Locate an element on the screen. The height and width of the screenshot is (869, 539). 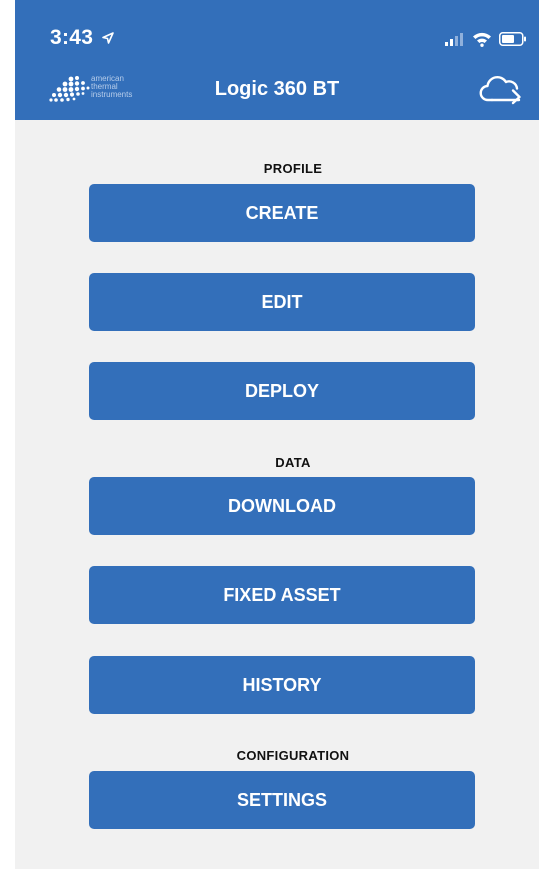
status-icons is located at coordinates (486, 39).